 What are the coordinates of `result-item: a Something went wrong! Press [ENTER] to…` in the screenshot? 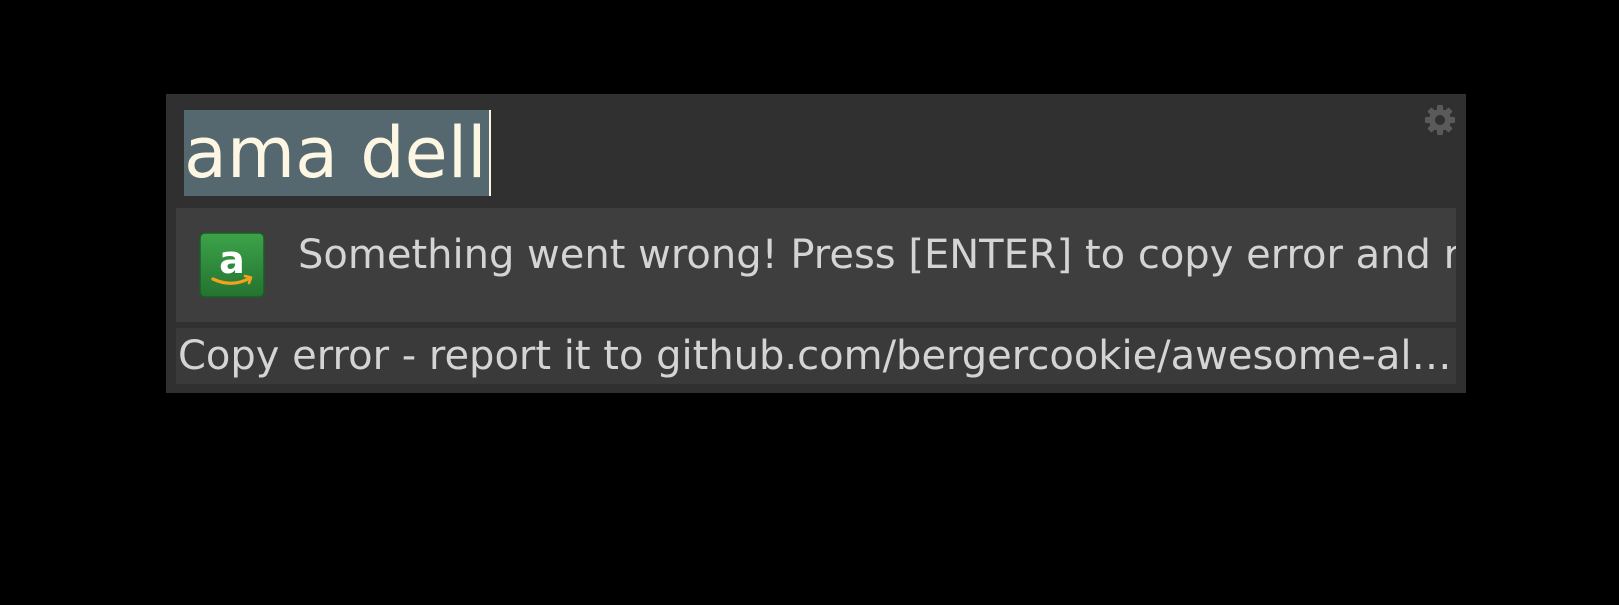 It's located at (816, 265).